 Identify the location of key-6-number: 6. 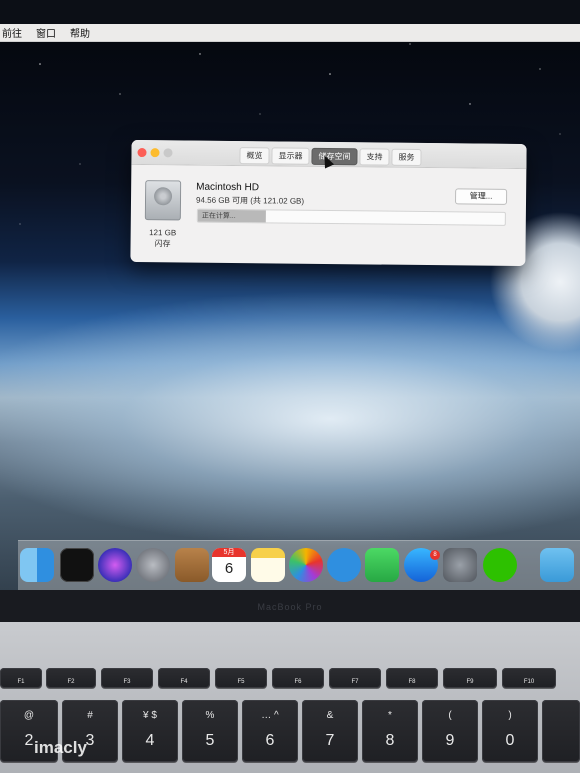
(270, 740).